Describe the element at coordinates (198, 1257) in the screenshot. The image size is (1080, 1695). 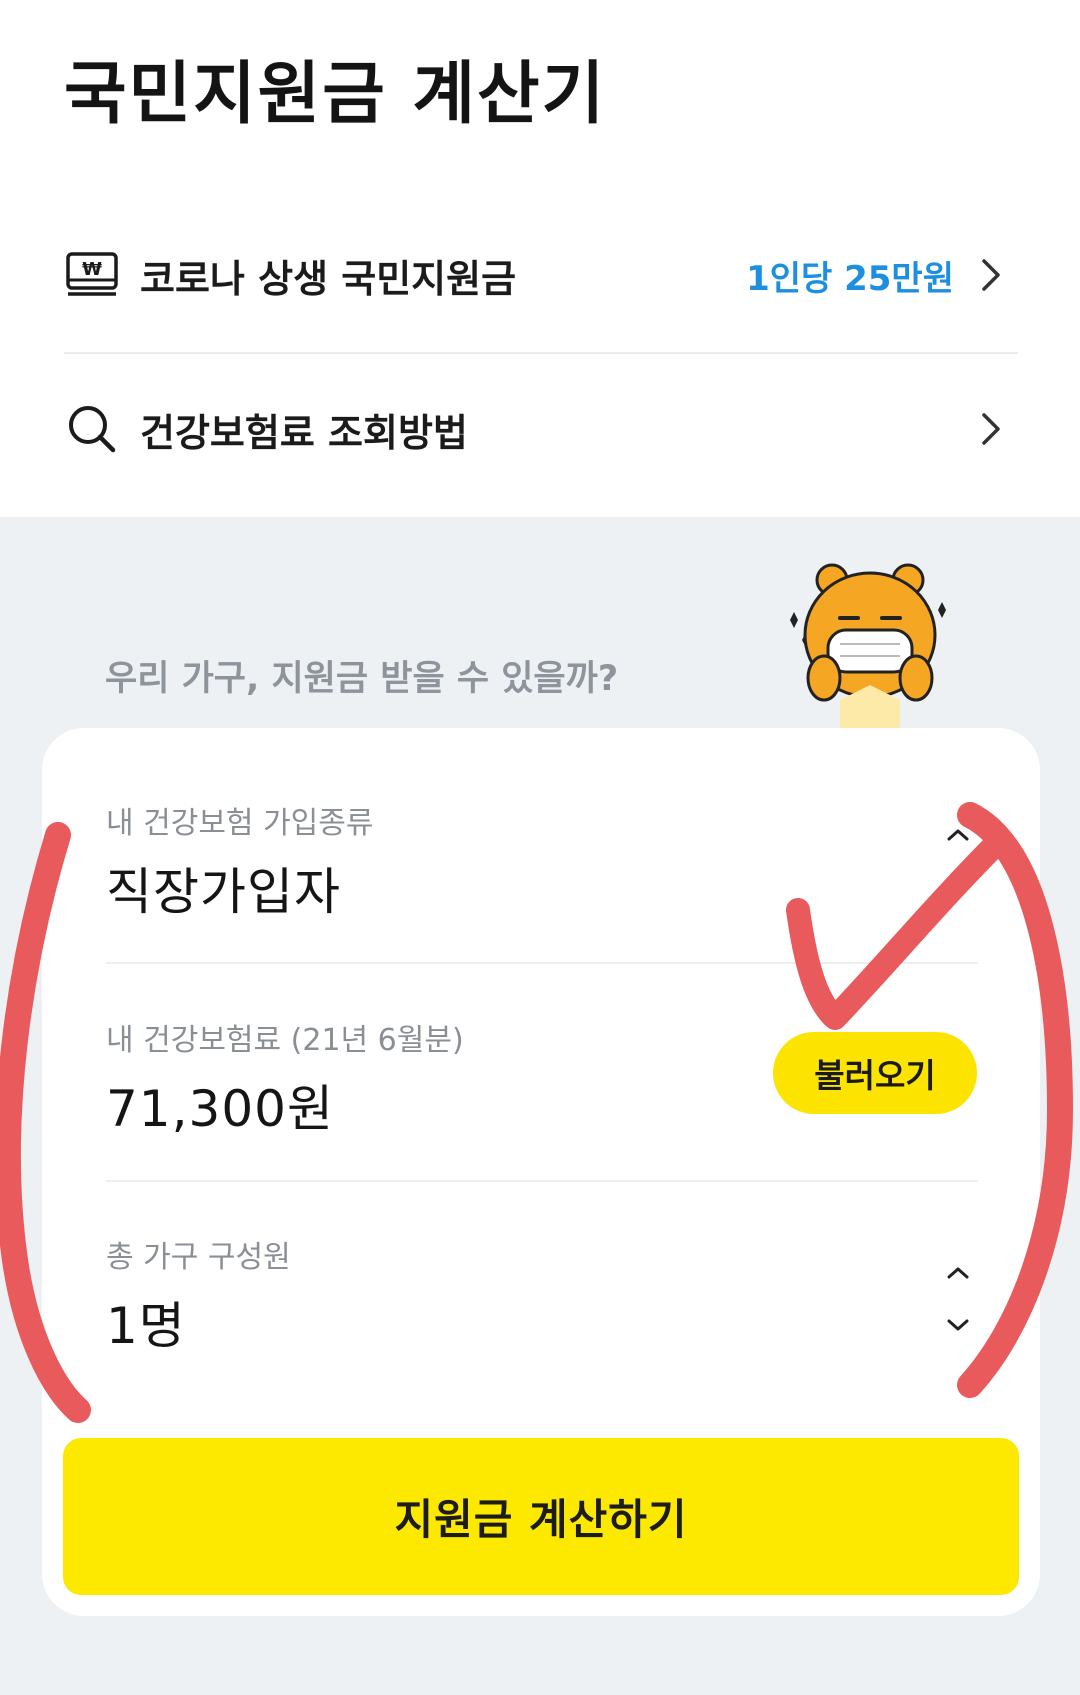
I see `household-label: 총 가구 구성원` at that location.